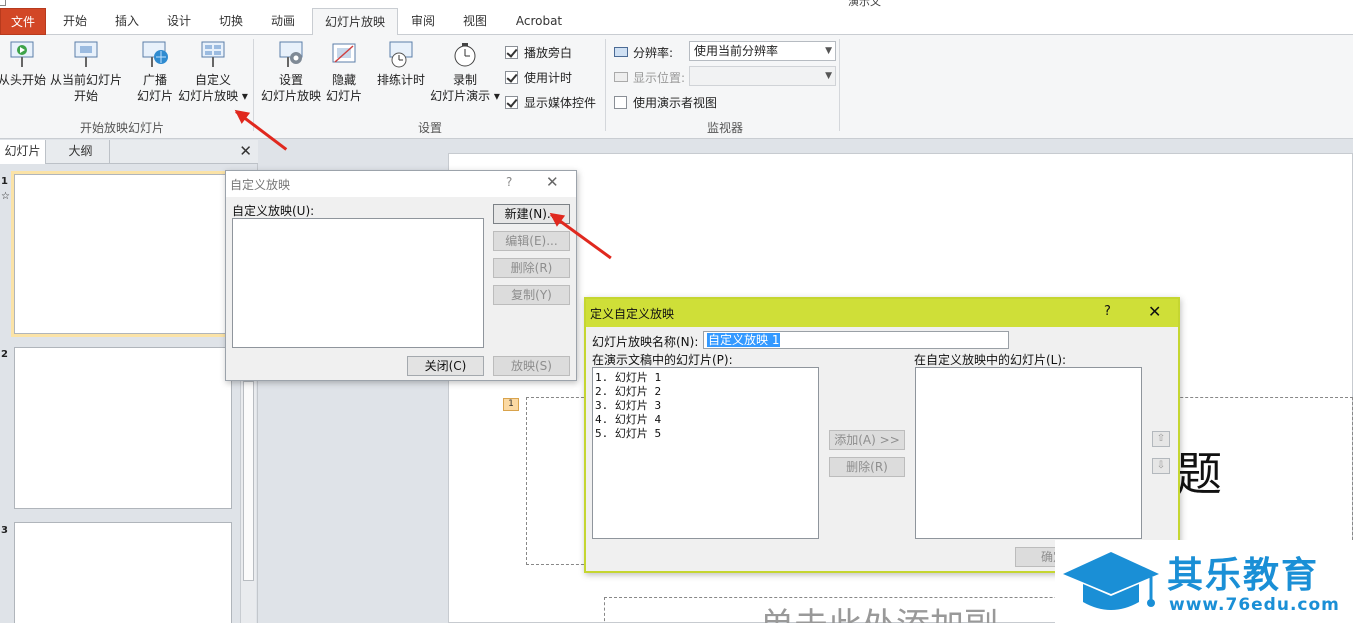 Image resolution: width=1353 pixels, height=623 pixels. Describe the element at coordinates (705, 420) in the screenshot. I see `list-item: 4. 幻灯片 4` at that location.